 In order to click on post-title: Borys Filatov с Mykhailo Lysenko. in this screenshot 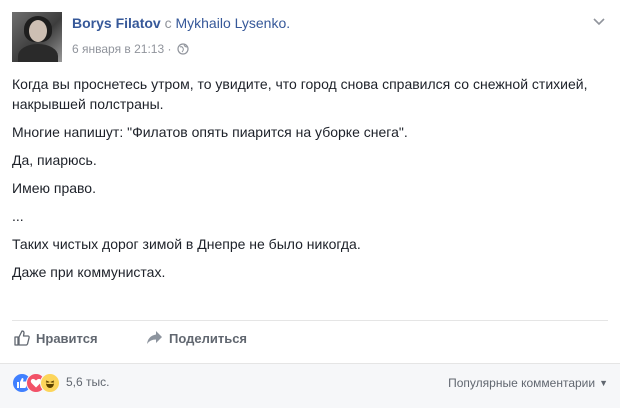, I will do `click(181, 23)`.